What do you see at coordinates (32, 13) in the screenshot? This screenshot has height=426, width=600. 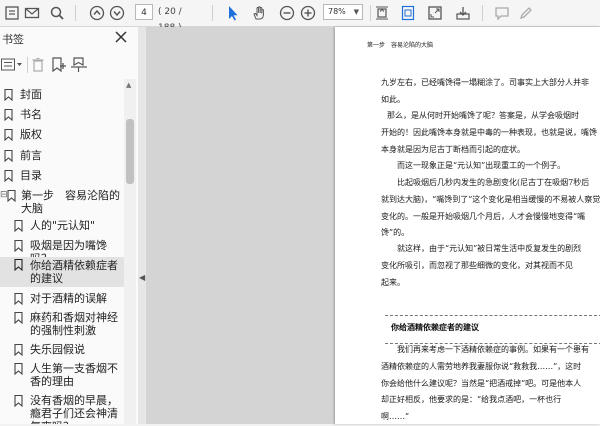 I see `email-icon` at bounding box center [32, 13].